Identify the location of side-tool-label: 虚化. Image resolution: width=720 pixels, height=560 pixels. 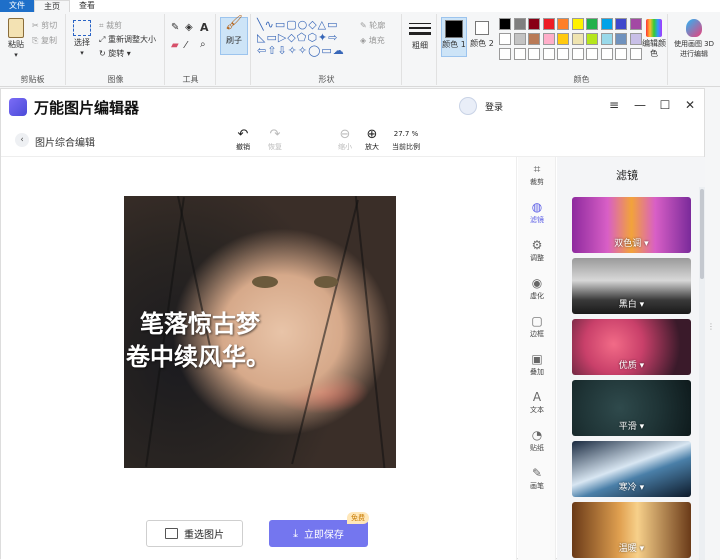
(537, 296).